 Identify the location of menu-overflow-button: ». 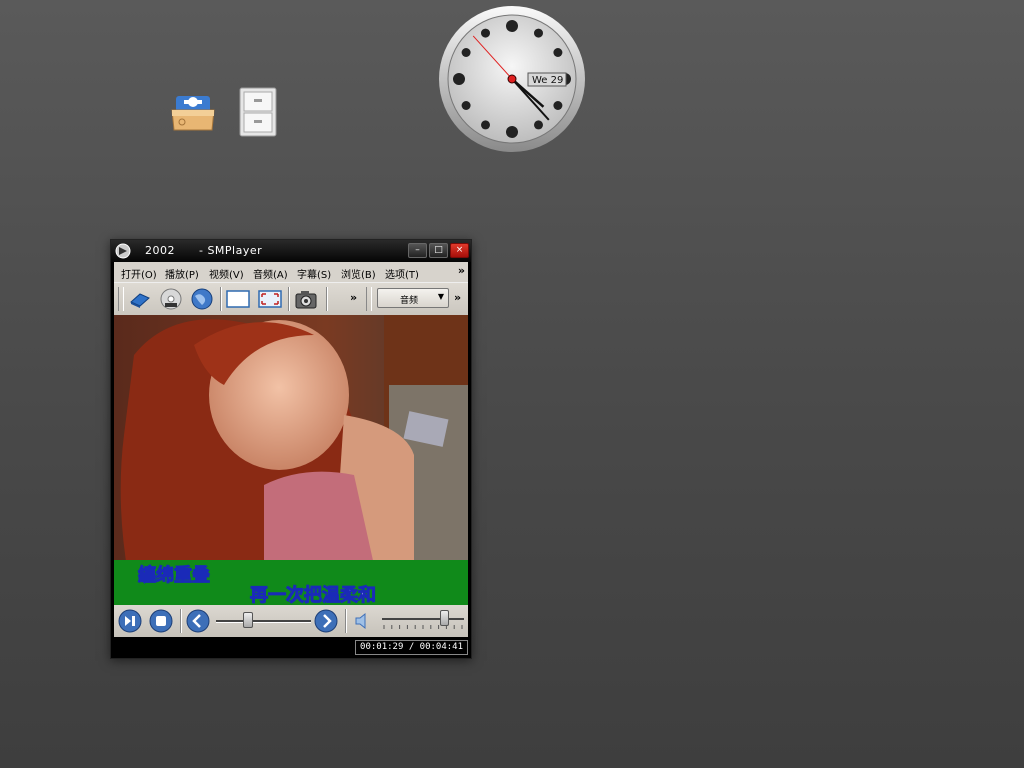
(461, 270).